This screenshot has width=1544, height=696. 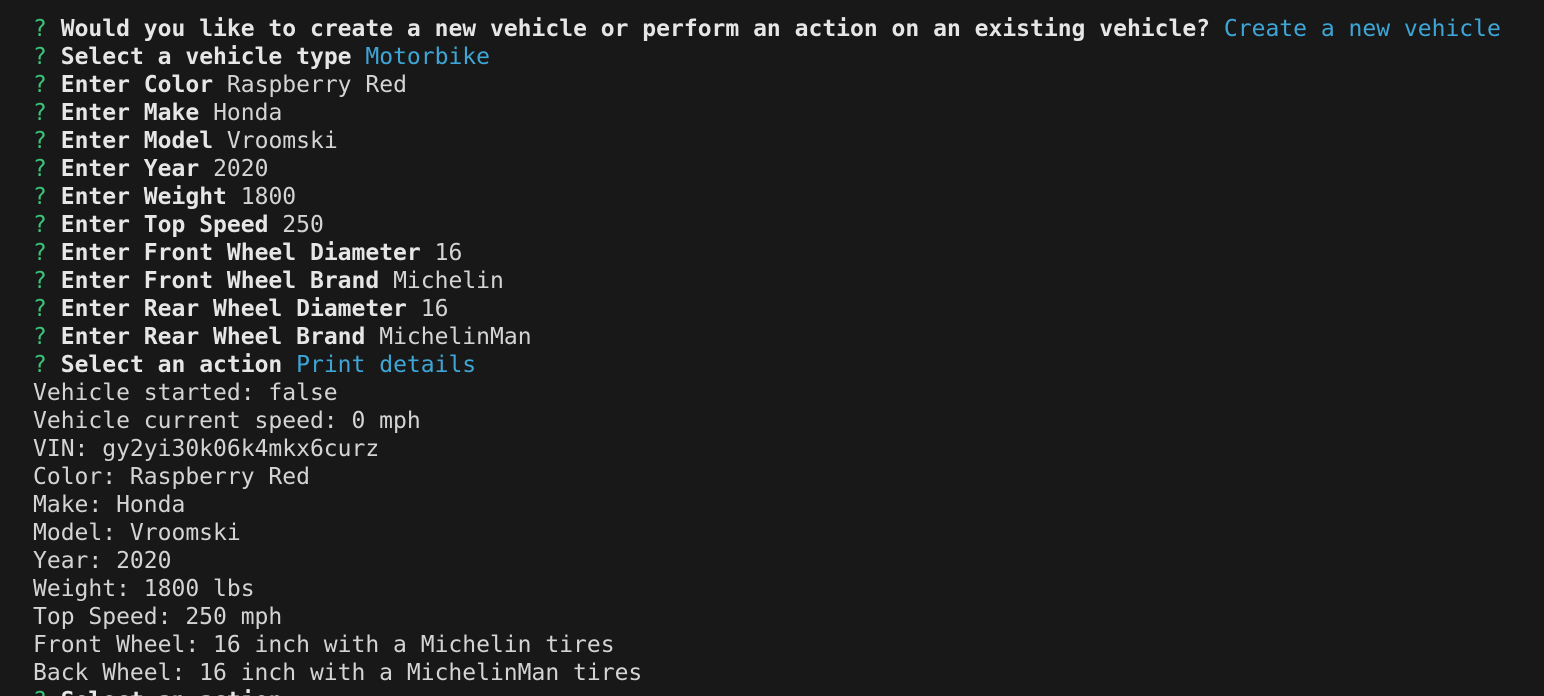 I want to click on prompt-answer: MichelinMan, so click(x=455, y=337).